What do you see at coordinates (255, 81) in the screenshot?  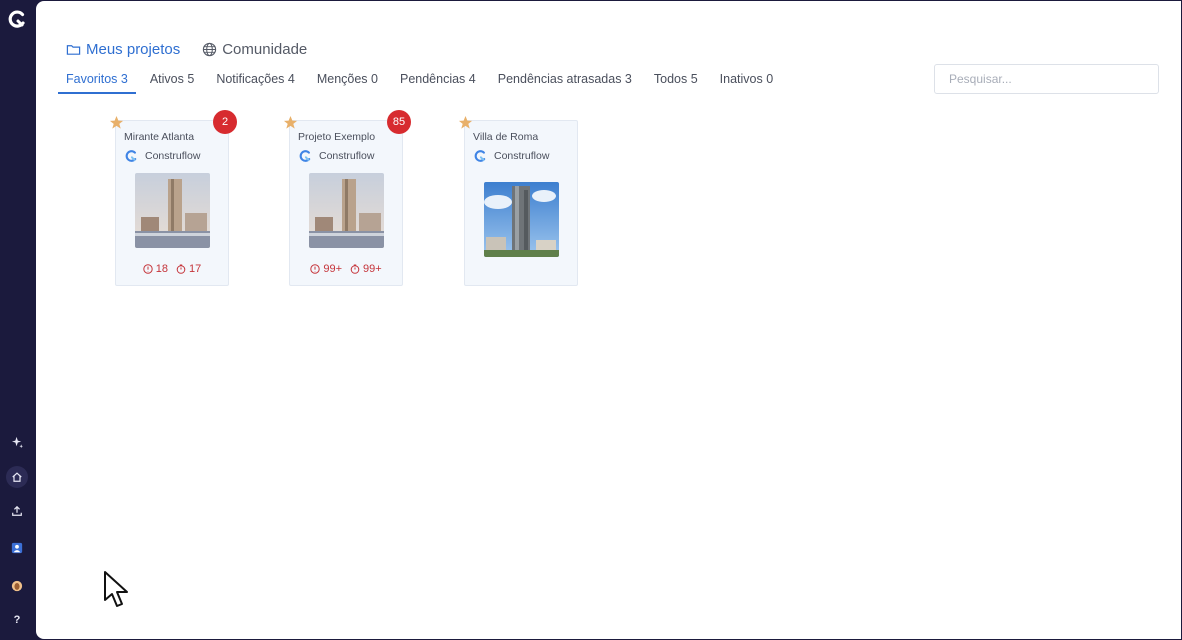 I see `filter-notificacoes: Notificações 4` at bounding box center [255, 81].